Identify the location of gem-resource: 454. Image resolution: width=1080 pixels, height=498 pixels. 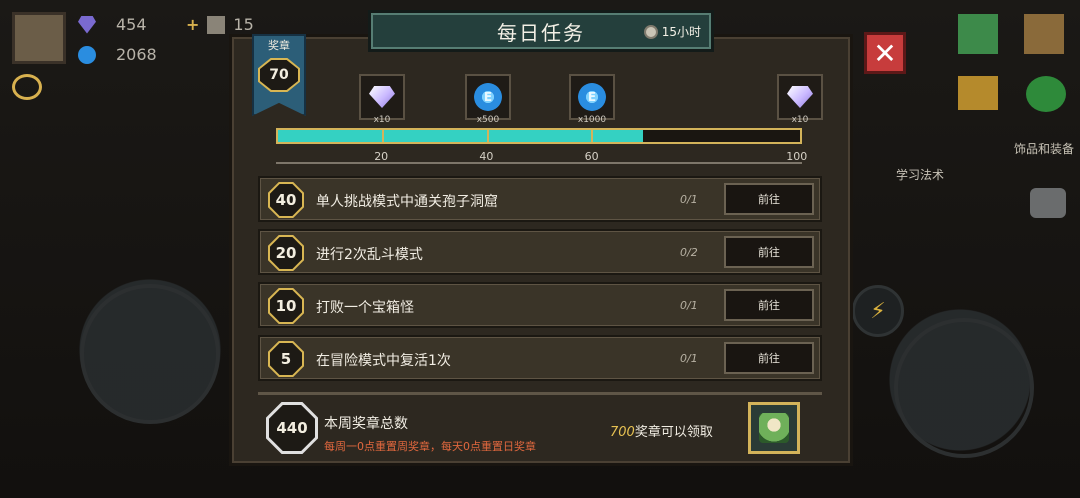
(112, 24).